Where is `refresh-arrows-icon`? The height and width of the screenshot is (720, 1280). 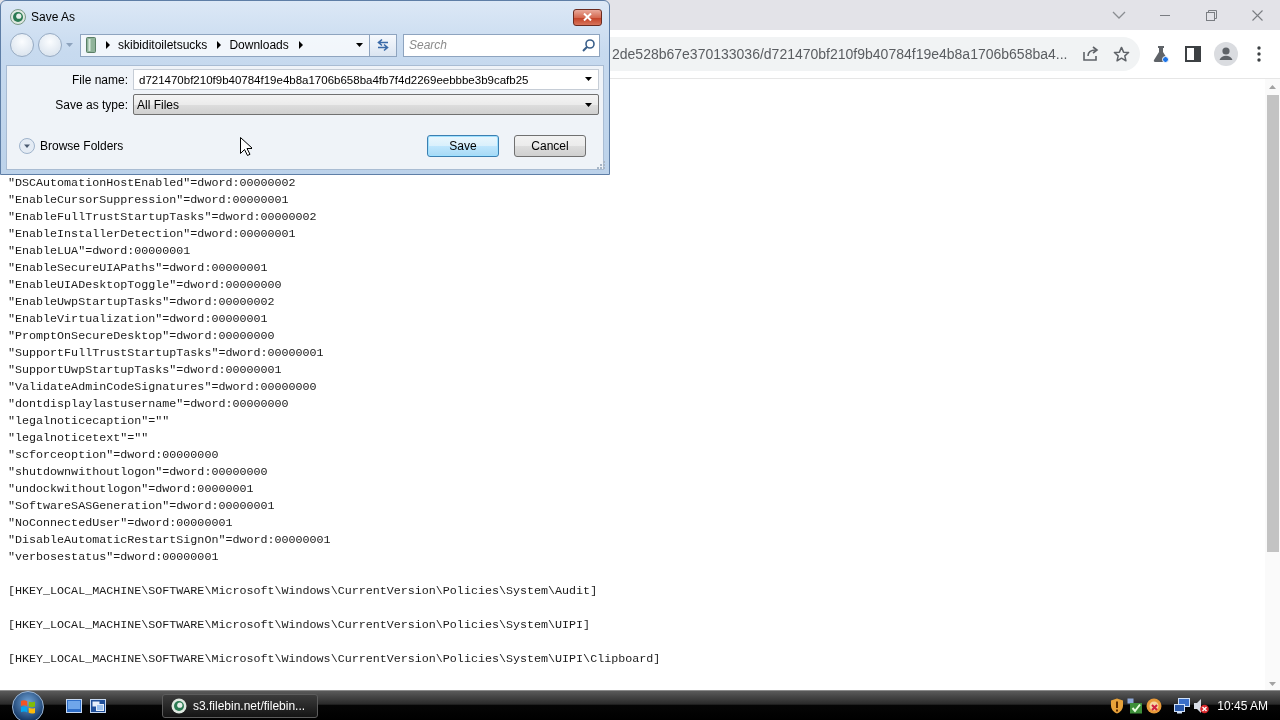 refresh-arrows-icon is located at coordinates (383, 45).